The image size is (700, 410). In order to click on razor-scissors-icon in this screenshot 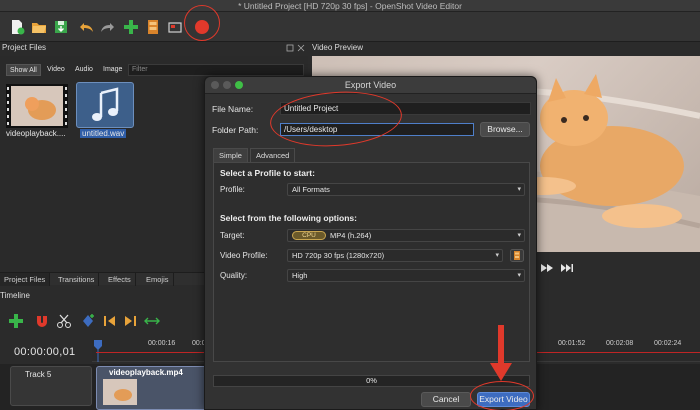, I will do `click(64, 321)`.